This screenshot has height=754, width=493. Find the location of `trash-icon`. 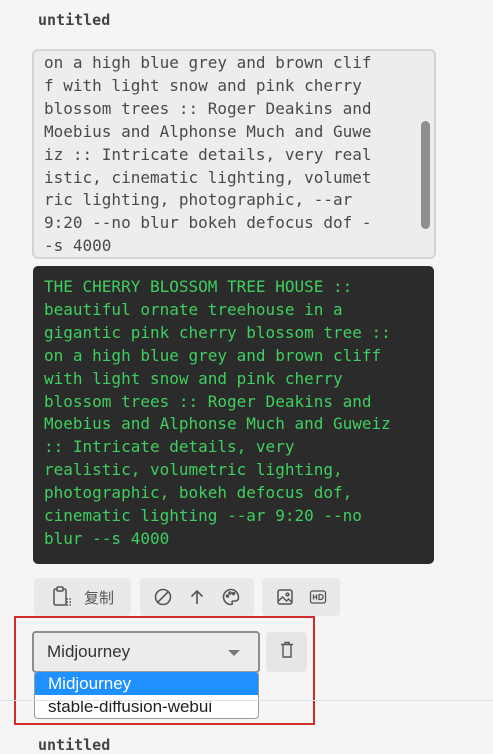

trash-icon is located at coordinates (287, 652).